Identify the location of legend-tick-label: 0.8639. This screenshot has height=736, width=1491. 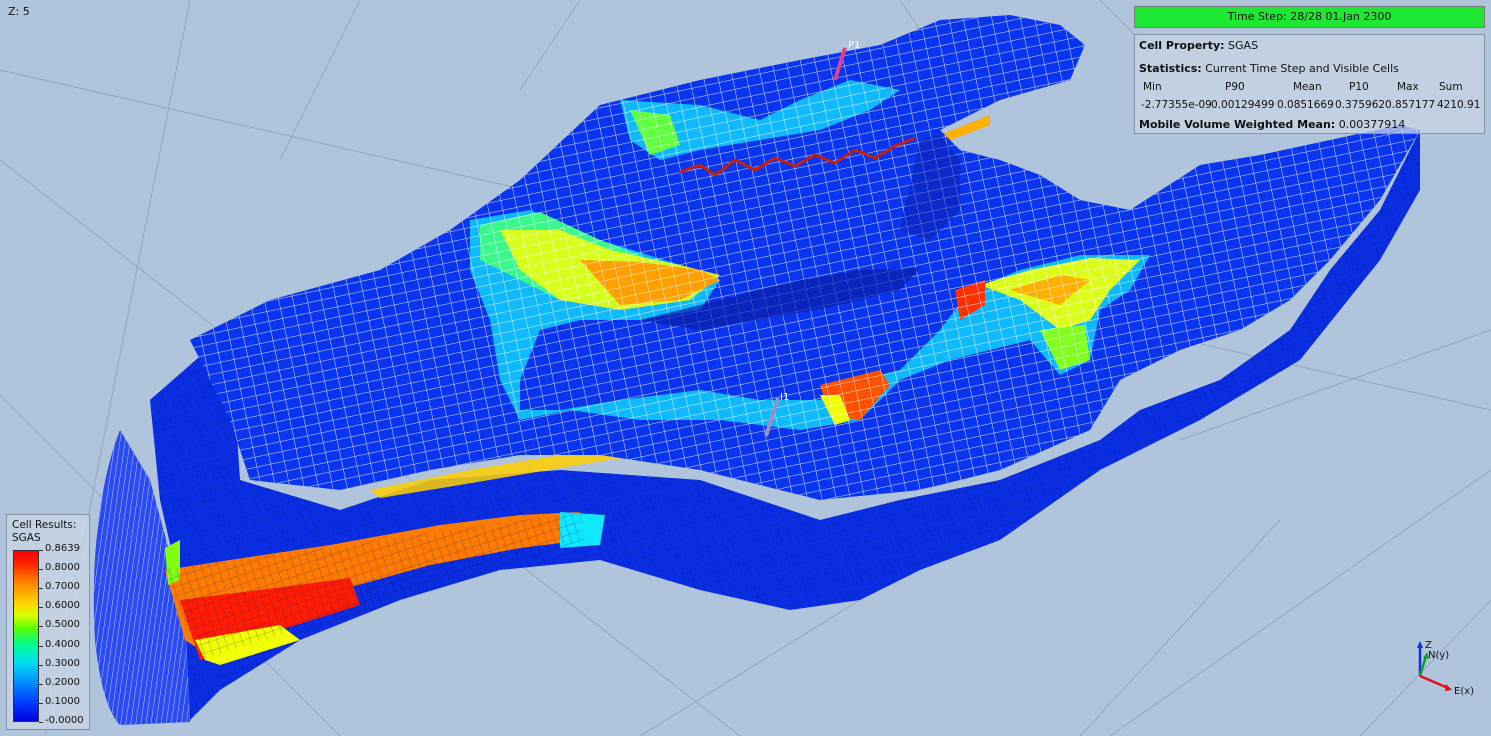
(62, 548).